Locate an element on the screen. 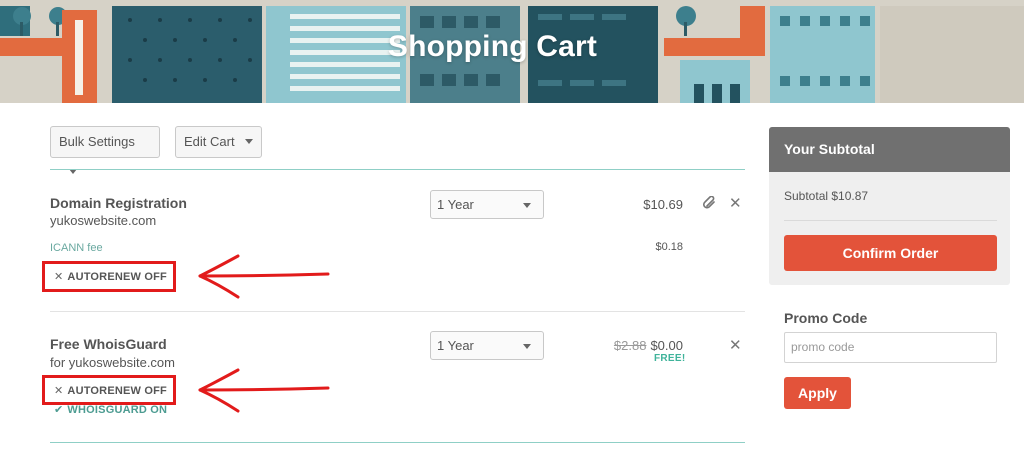 Image resolution: width=1024 pixels, height=462 pixels. cart-divider-bottom is located at coordinates (397, 442).